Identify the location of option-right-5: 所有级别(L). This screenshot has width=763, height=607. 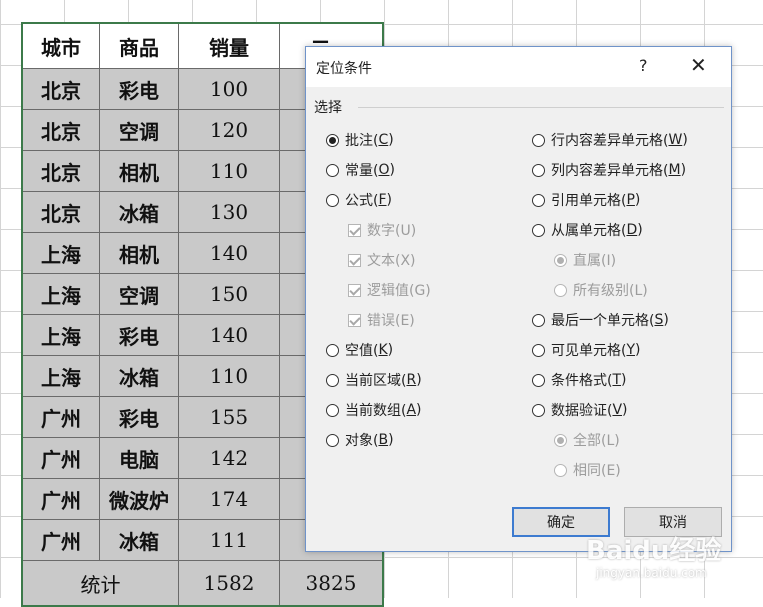
(601, 290).